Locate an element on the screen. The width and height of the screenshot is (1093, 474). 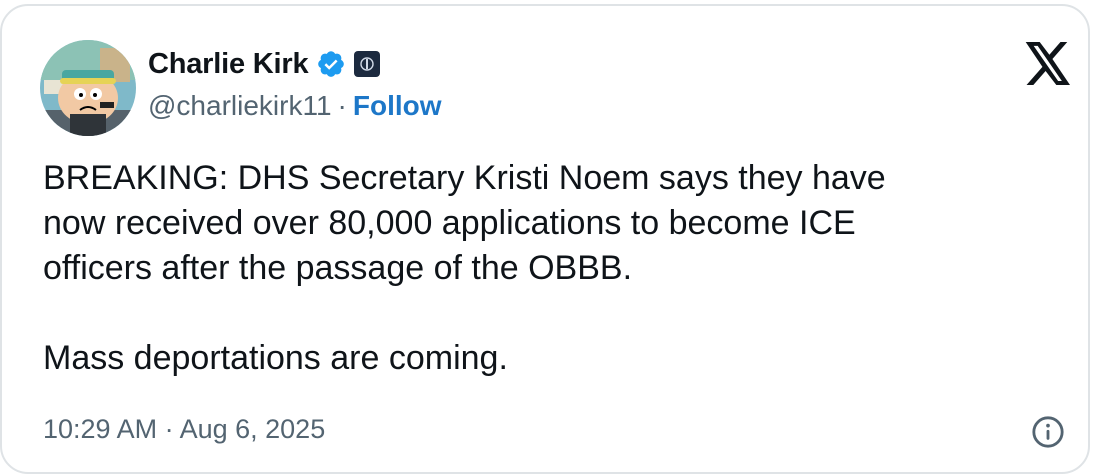
author-handle: @charliekirk11 is located at coordinates (240, 106).